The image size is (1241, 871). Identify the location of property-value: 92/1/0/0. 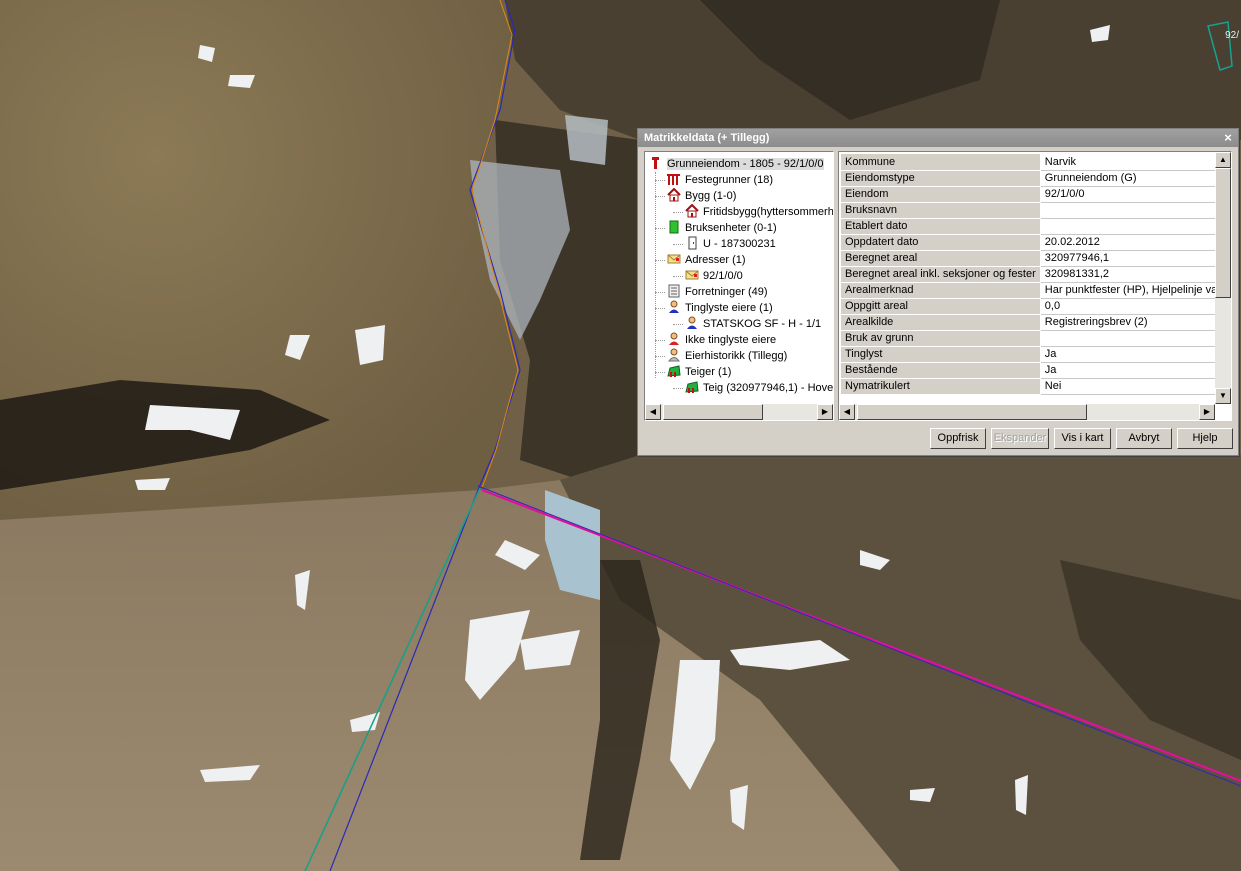
(1131, 194).